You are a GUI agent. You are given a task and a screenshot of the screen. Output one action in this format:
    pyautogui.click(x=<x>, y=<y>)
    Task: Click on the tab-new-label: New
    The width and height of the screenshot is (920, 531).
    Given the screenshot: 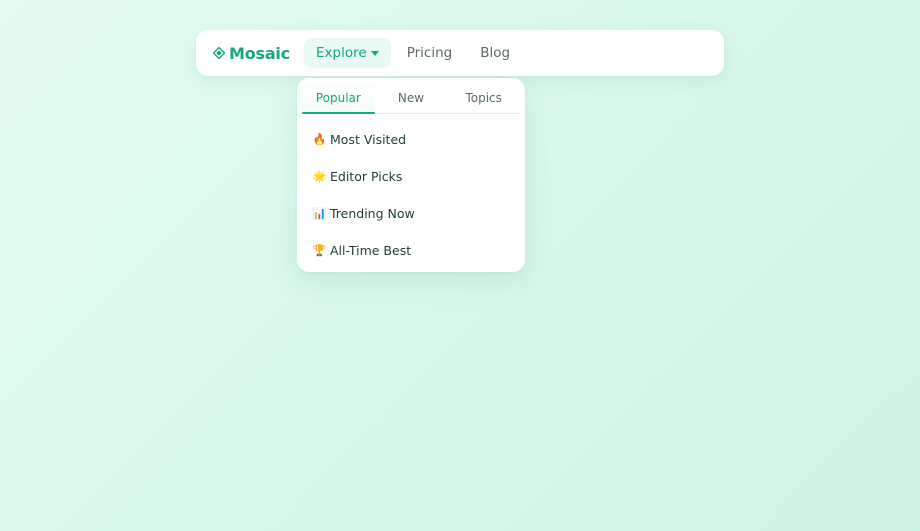 What is the action you would take?
    pyautogui.click(x=411, y=97)
    